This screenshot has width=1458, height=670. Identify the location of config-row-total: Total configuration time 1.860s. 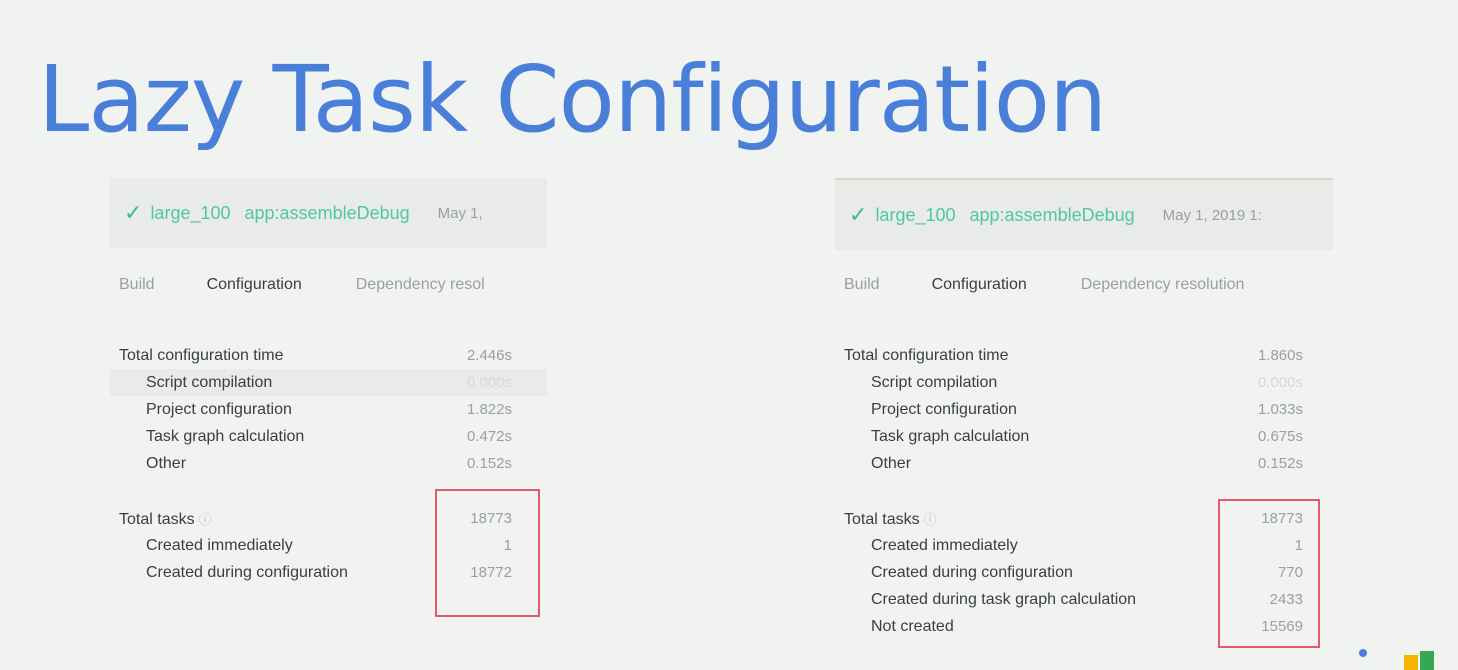
(1084, 355).